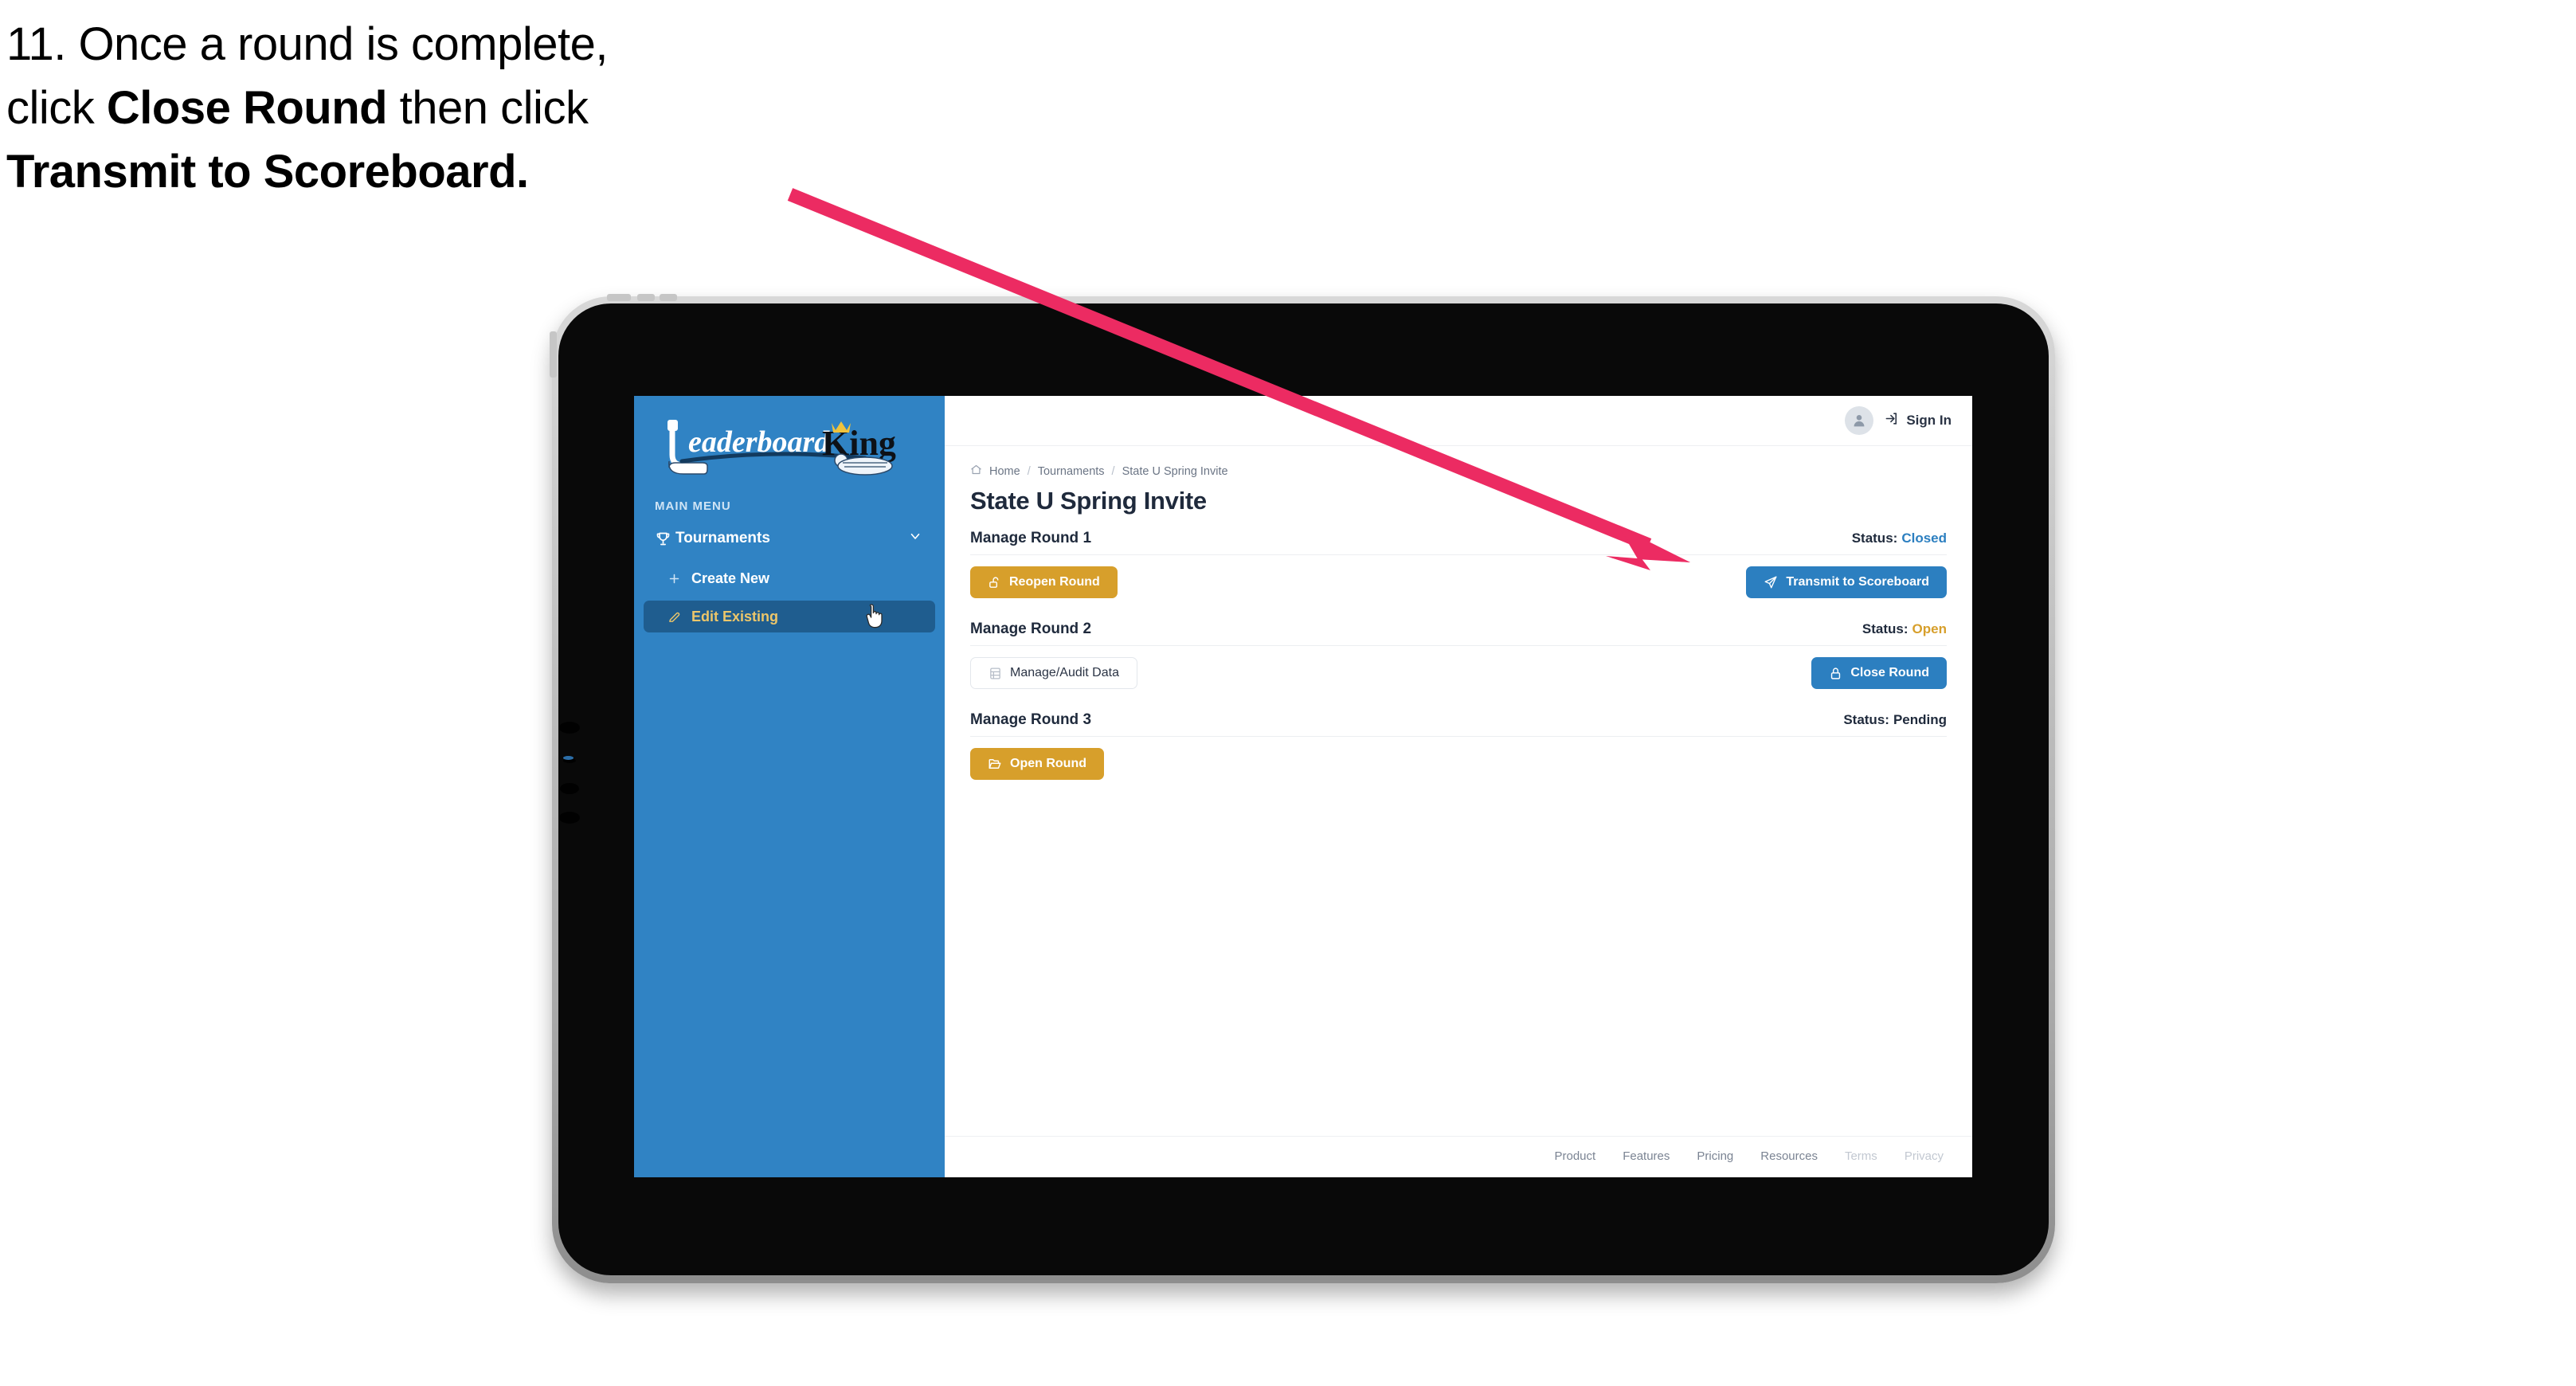 The width and height of the screenshot is (2576, 1386). What do you see at coordinates (1175, 471) in the screenshot?
I see `breadcrumb-item-current: State U Spring Invite` at bounding box center [1175, 471].